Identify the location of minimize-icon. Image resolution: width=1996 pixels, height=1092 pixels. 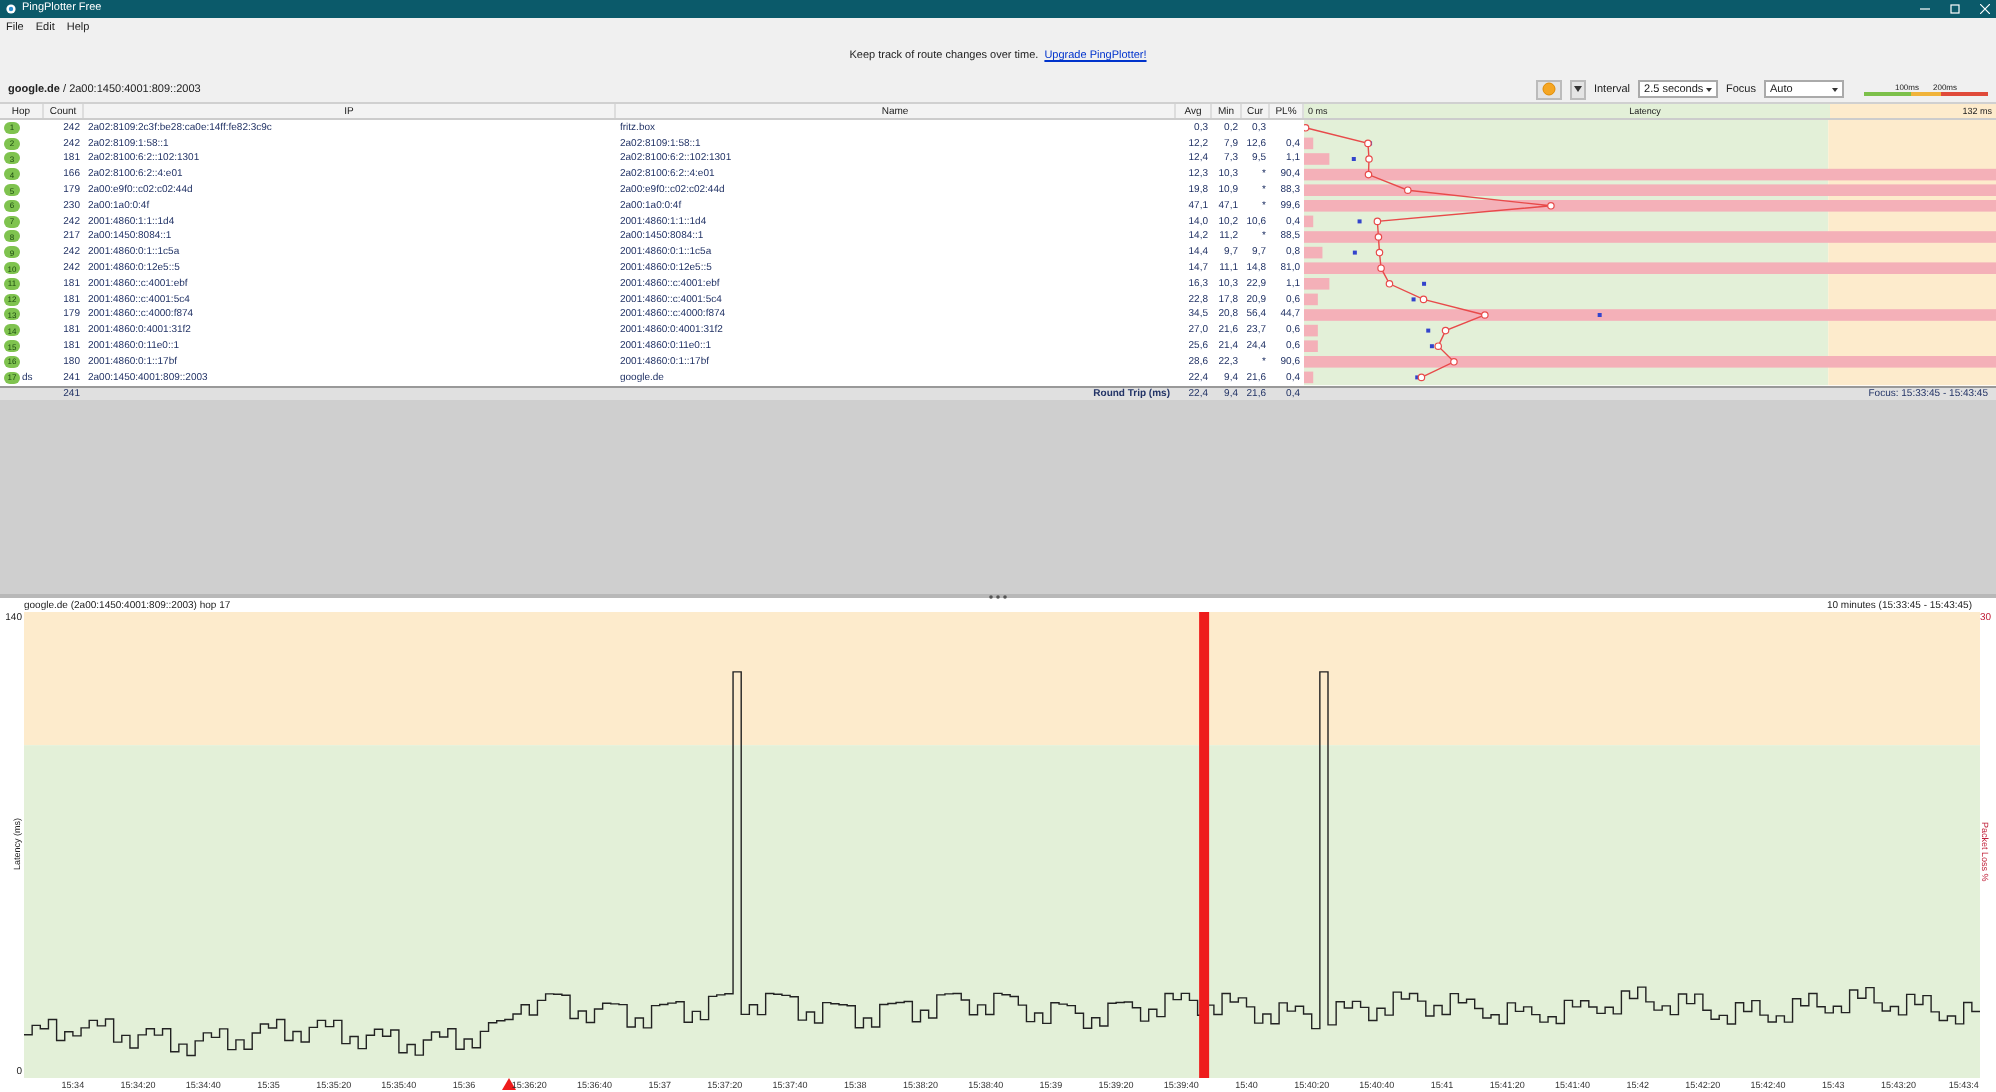
(1925, 9).